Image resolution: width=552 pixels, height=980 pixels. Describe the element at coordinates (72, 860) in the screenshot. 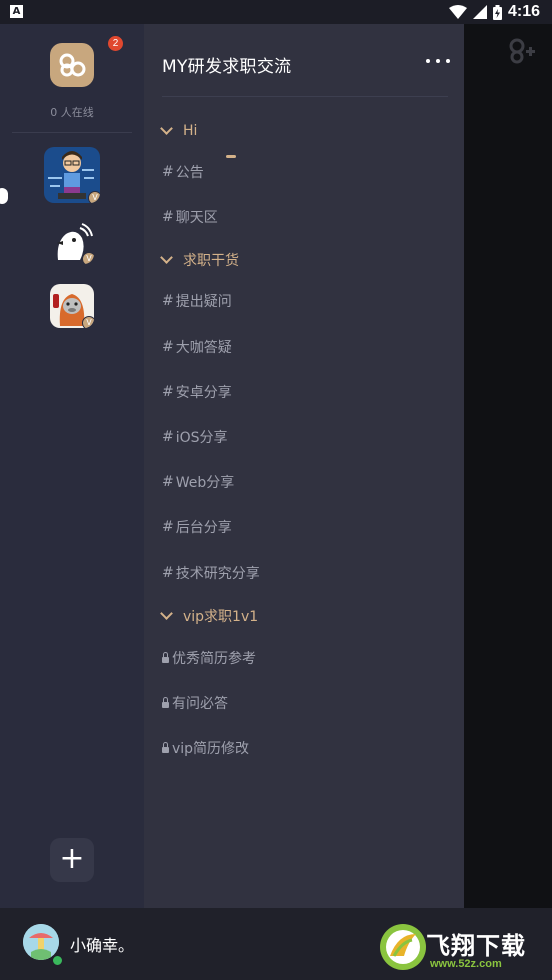

I see `add-guild-button: +` at that location.